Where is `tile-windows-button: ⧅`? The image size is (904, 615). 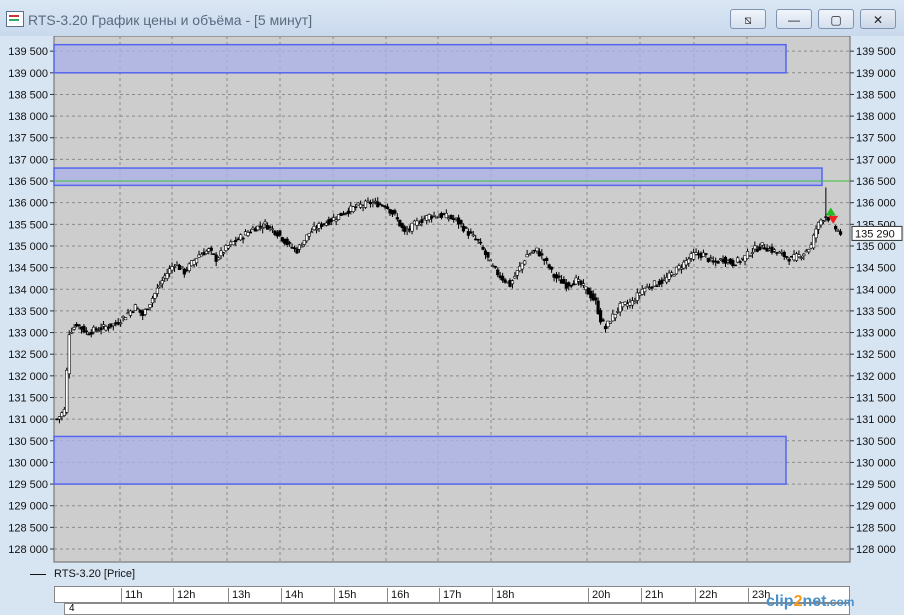
tile-windows-button: ⧅ is located at coordinates (748, 19).